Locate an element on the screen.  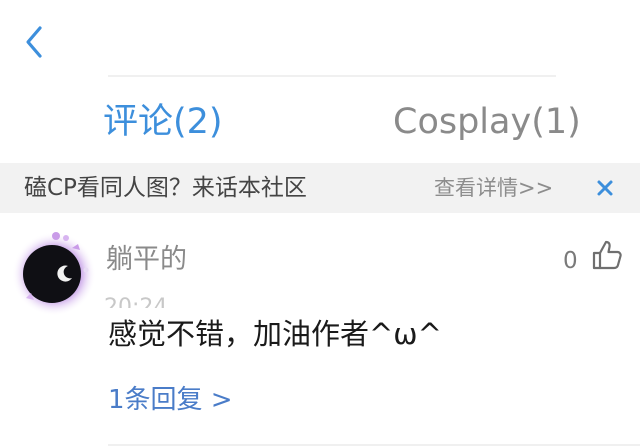
tab-comments: 评论(2) is located at coordinates (163, 122).